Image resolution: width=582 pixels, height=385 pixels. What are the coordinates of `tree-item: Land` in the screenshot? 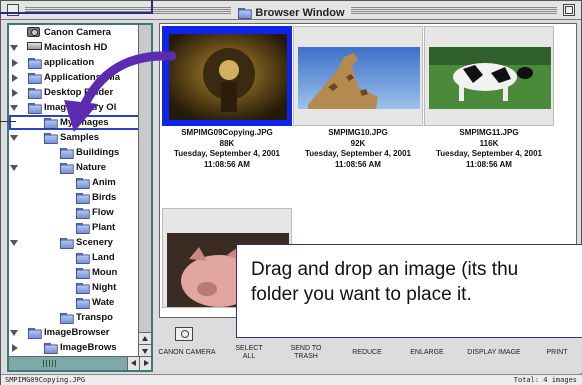 It's located at (74, 257).